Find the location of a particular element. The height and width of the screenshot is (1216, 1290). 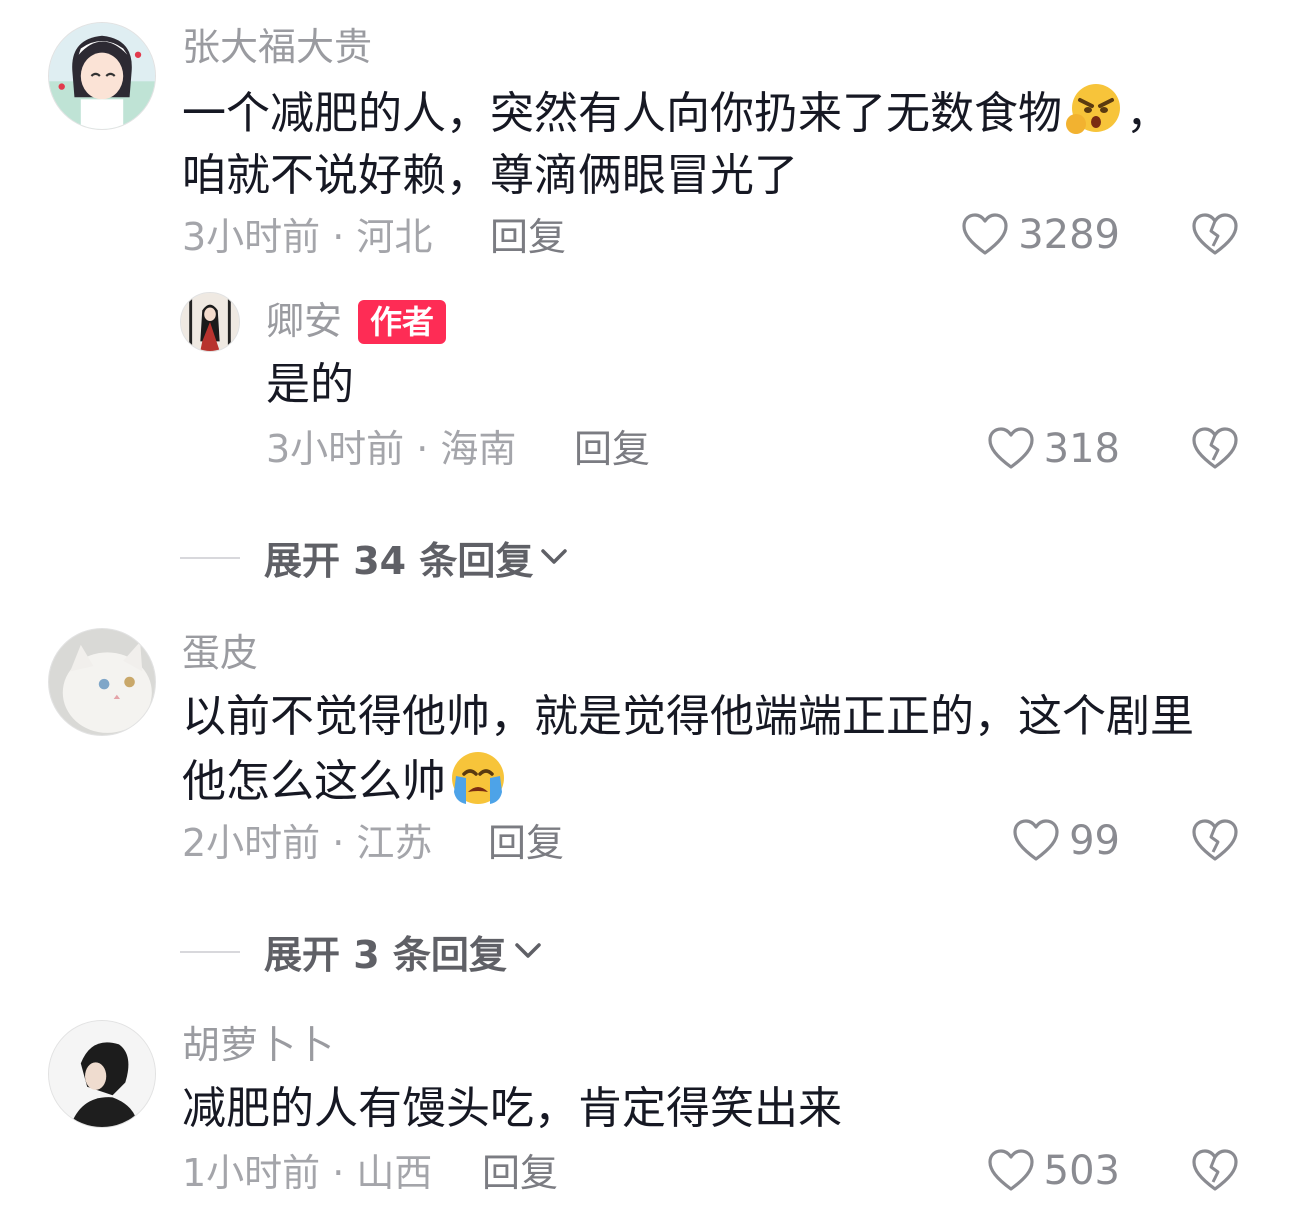

like-button: 99 is located at coordinates (1065, 841).